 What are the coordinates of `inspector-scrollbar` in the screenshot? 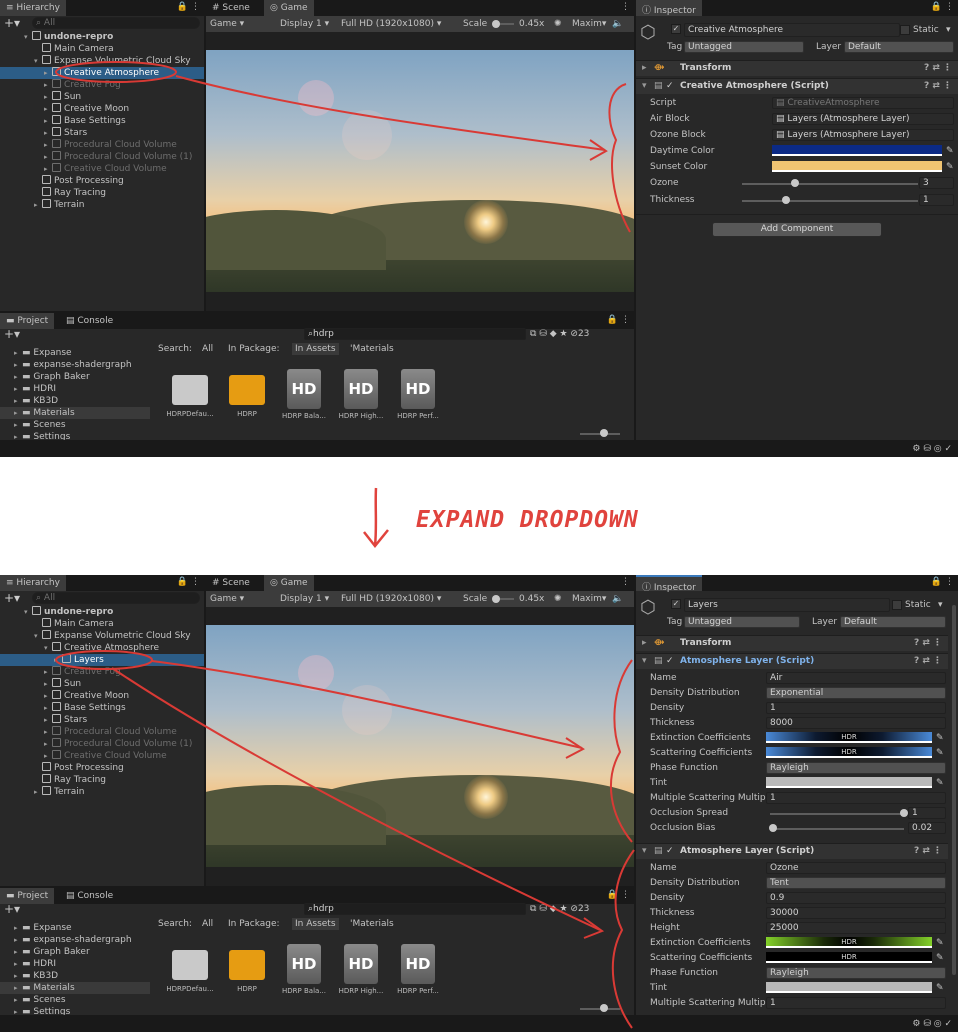 It's located at (954, 790).